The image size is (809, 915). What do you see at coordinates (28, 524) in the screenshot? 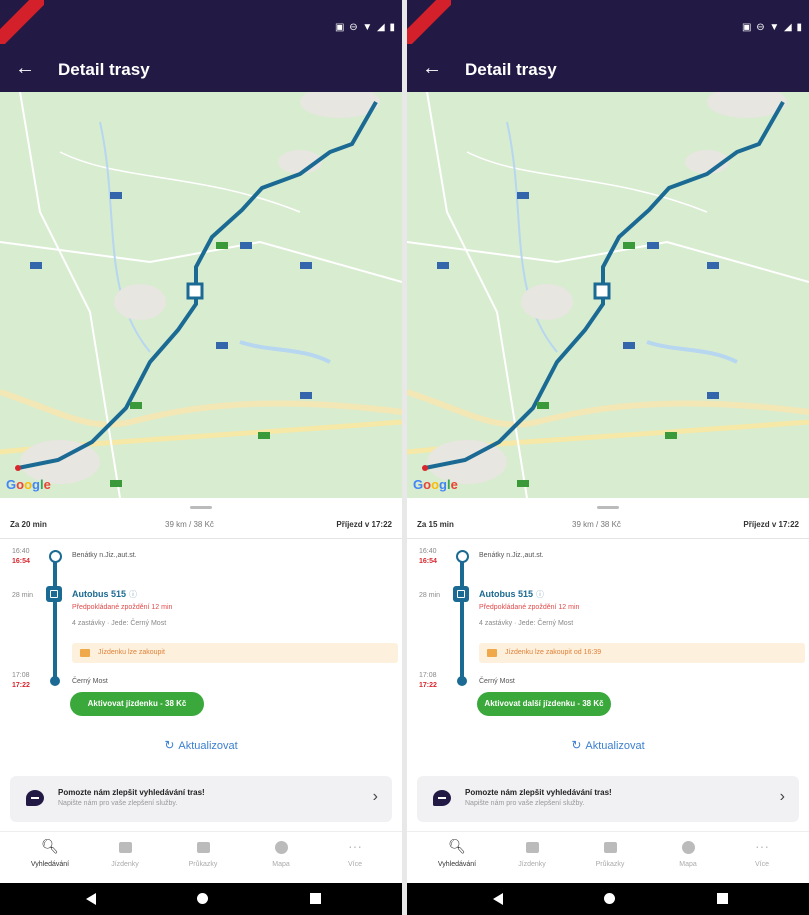
I see `departure-in: Za 20 min` at bounding box center [28, 524].